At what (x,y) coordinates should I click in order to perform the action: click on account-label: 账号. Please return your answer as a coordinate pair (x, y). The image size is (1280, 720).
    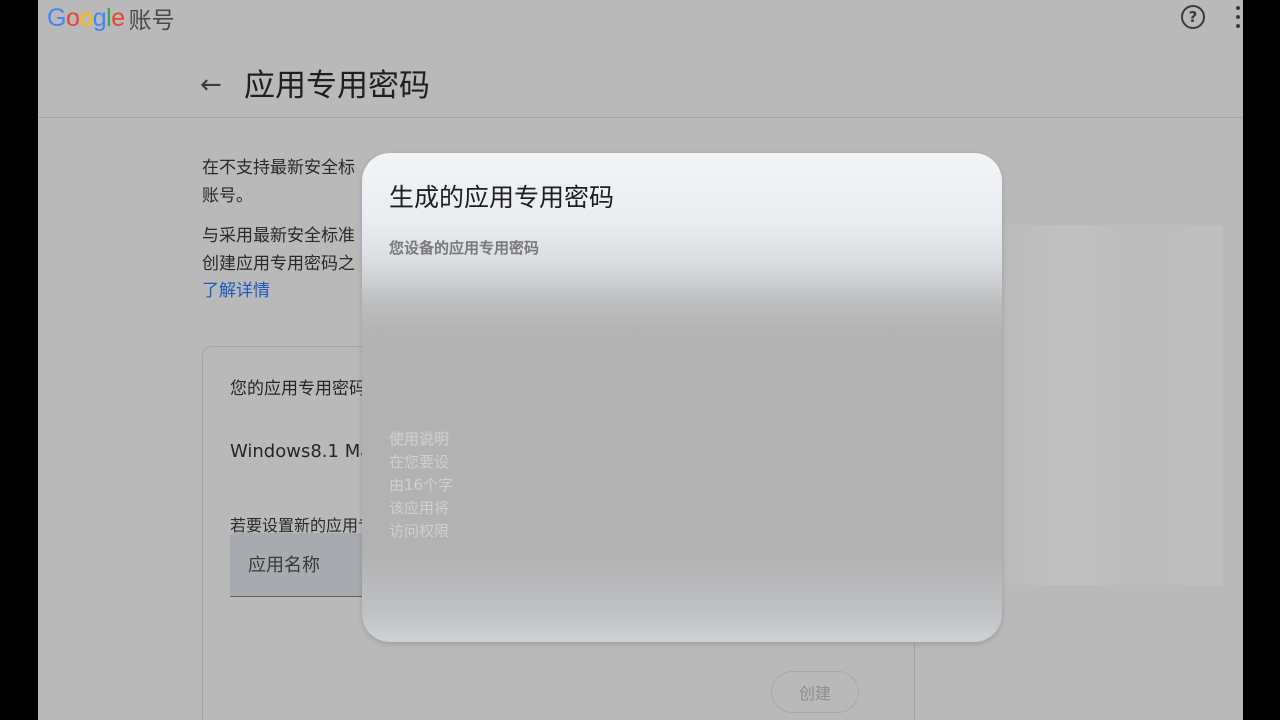
    Looking at the image, I should click on (151, 21).